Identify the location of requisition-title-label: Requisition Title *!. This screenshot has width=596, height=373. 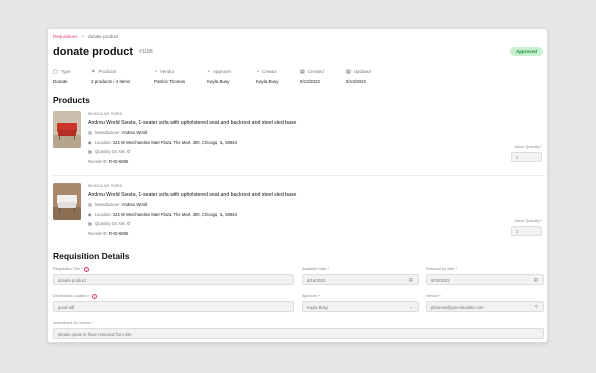
(71, 269).